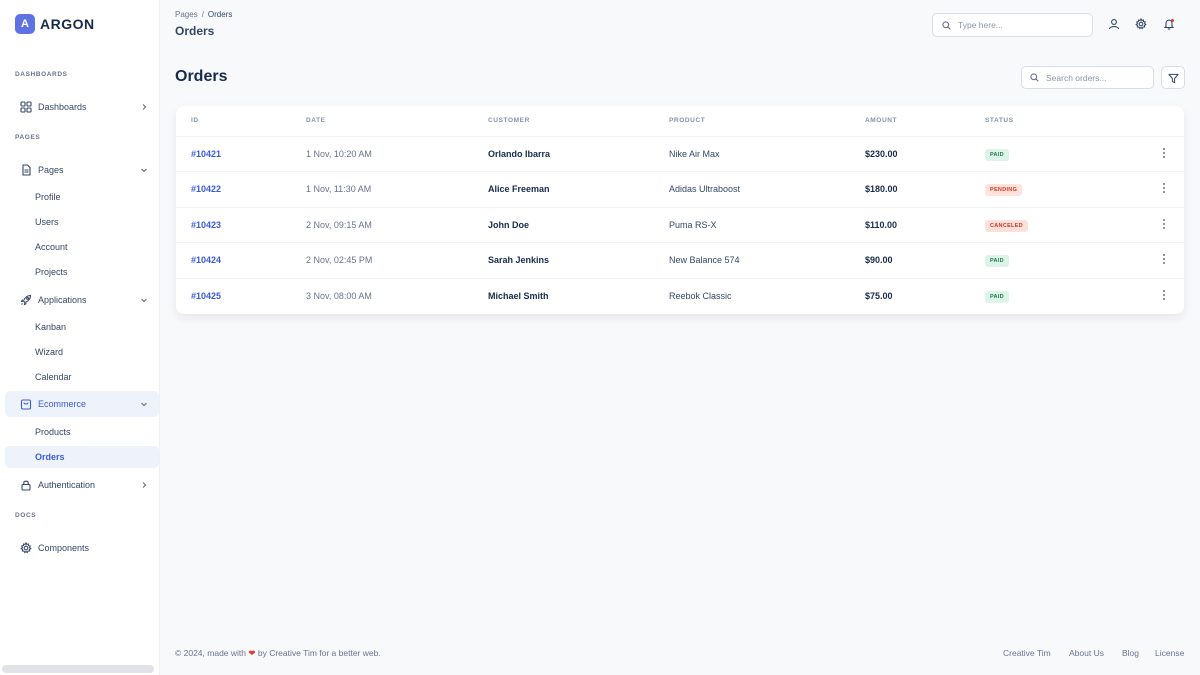  What do you see at coordinates (28, 137) in the screenshot?
I see `section-label-pages: PAGES` at bounding box center [28, 137].